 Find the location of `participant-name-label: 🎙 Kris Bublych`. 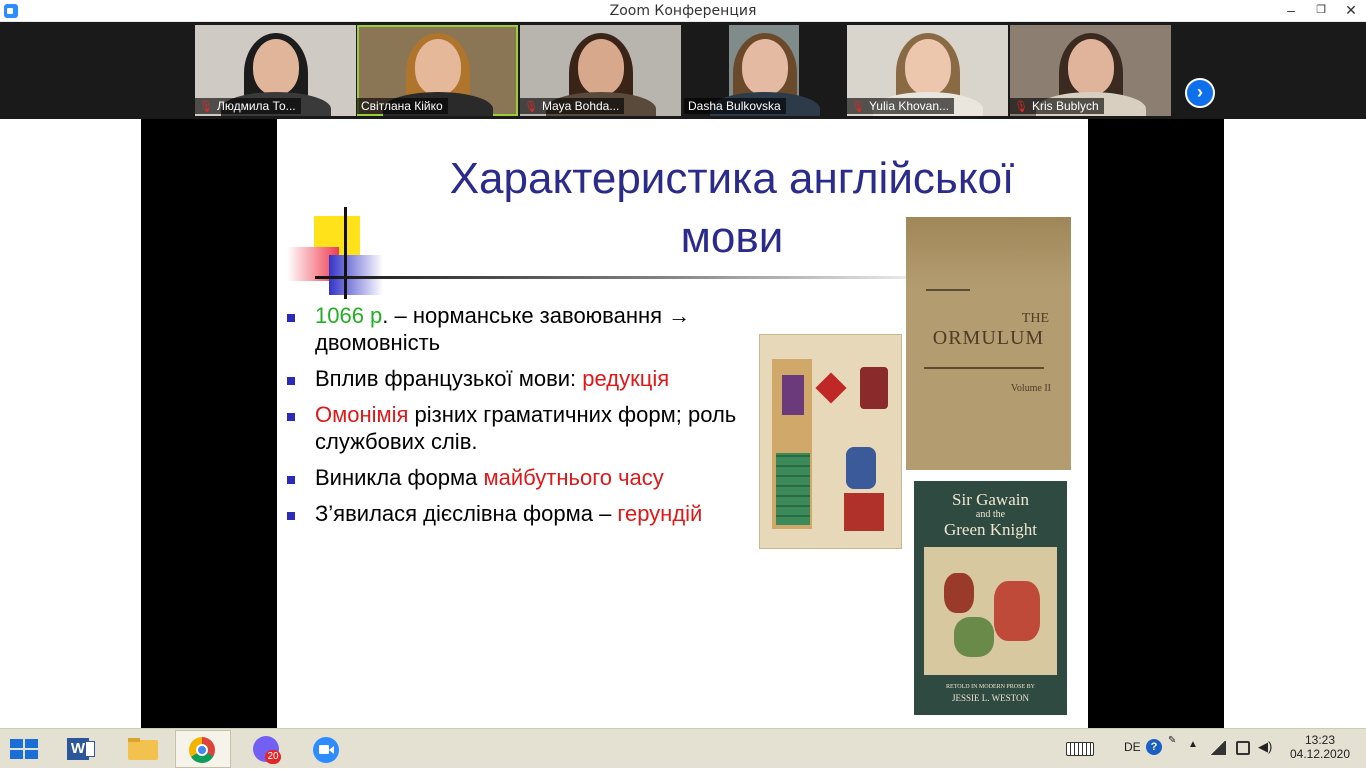

participant-name-label: 🎙 Kris Bublych is located at coordinates (1057, 106).